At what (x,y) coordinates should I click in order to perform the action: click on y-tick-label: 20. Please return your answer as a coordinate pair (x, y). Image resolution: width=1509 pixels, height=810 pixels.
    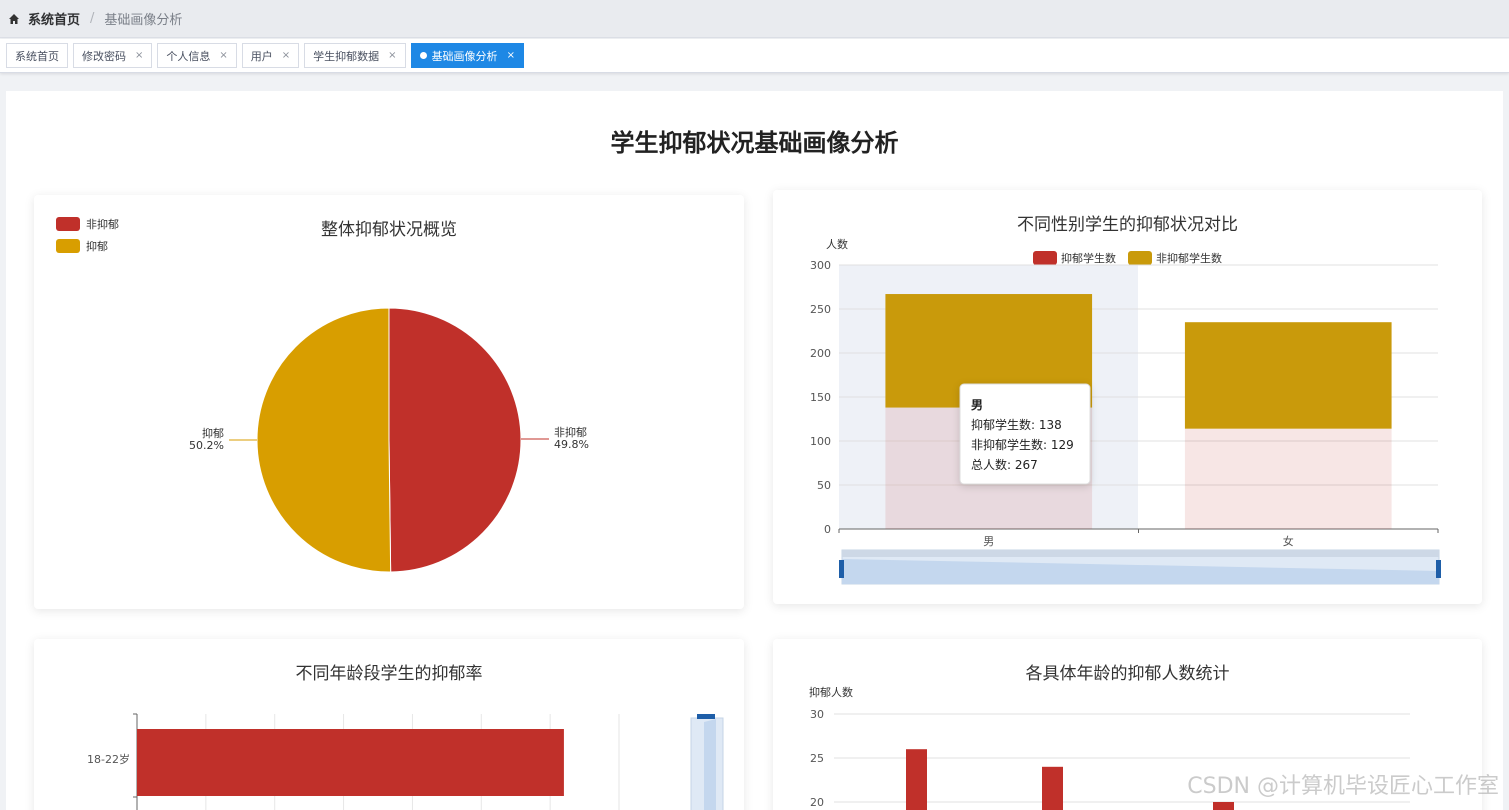
    Looking at the image, I should click on (817, 802).